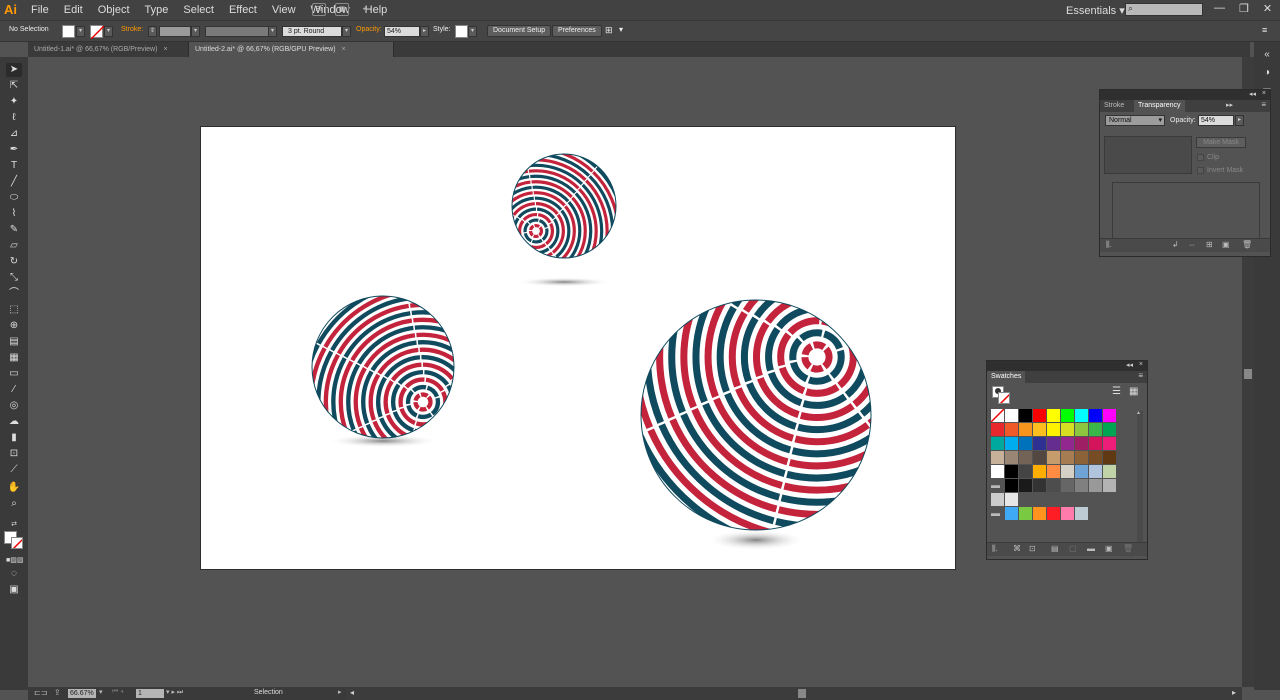 The width and height of the screenshot is (1280, 700). What do you see at coordinates (1175, 244) in the screenshot?
I see `load-icon: ↲` at bounding box center [1175, 244].